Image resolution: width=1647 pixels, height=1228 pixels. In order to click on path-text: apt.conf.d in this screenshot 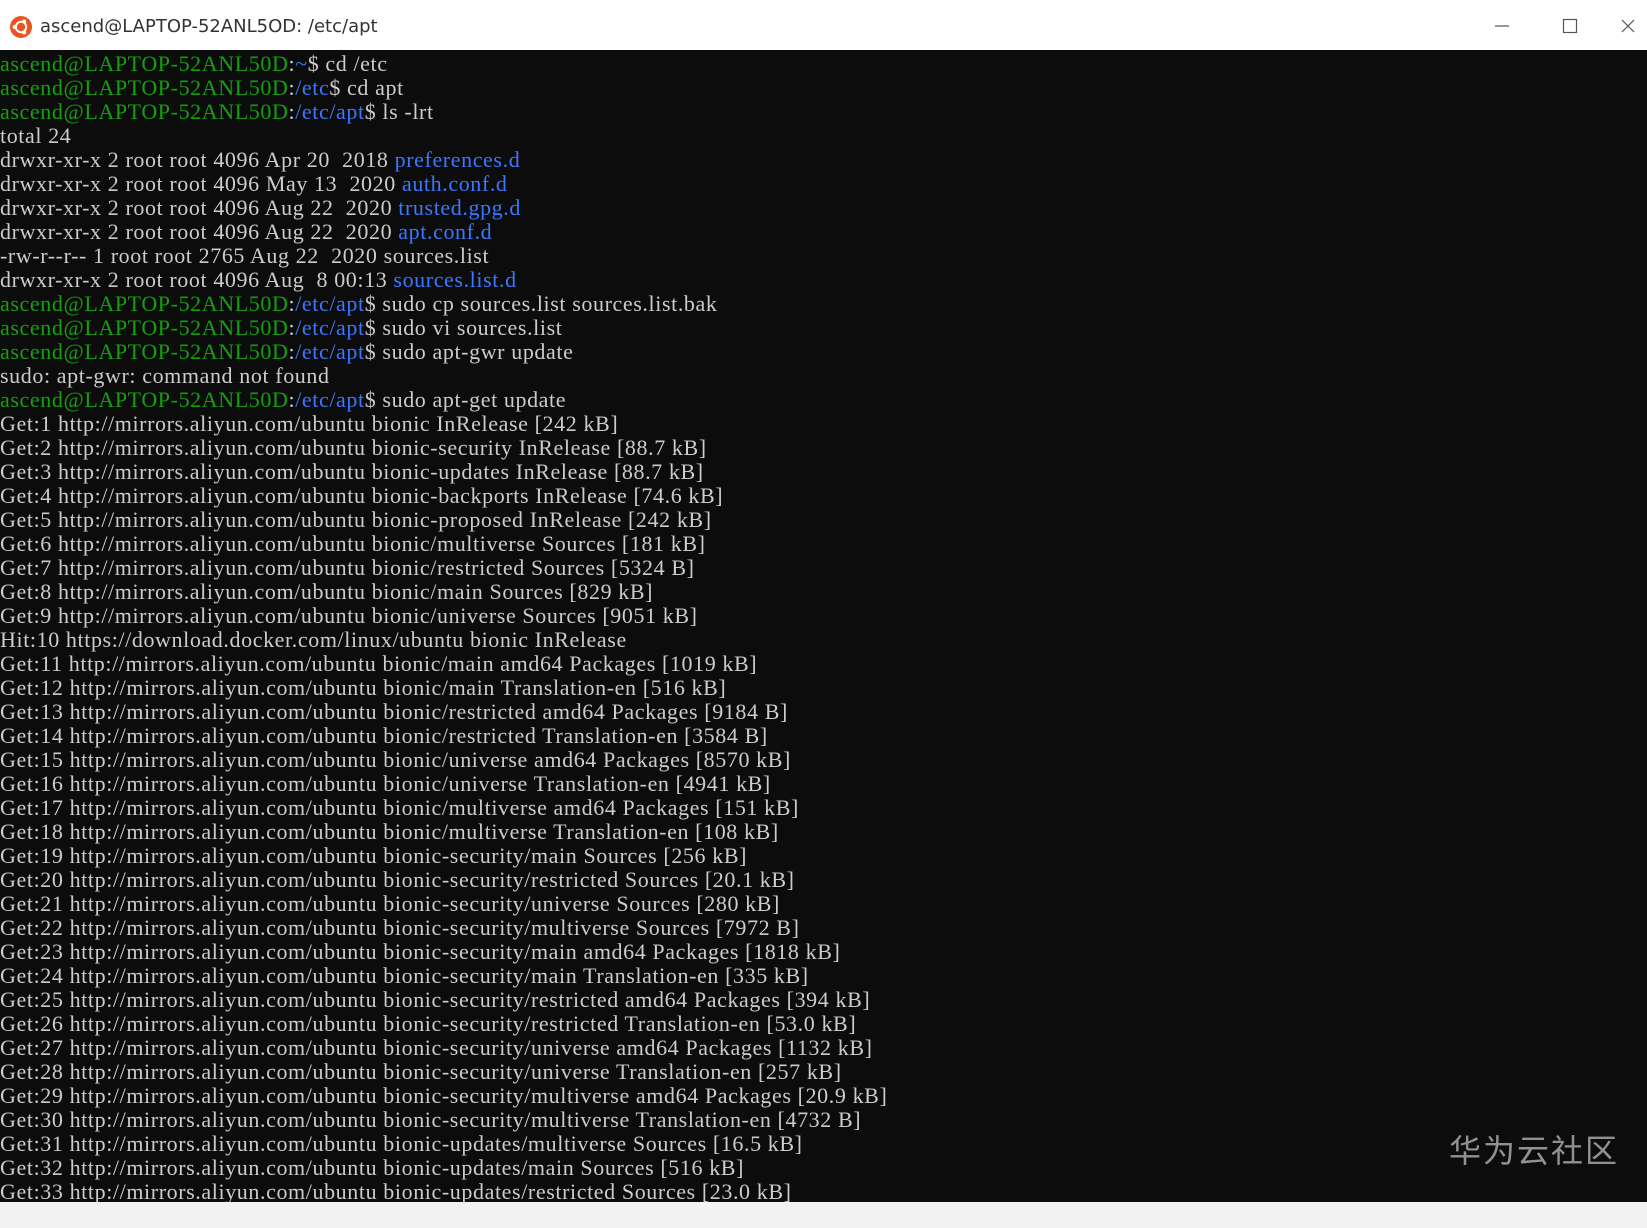, I will do `click(445, 231)`.